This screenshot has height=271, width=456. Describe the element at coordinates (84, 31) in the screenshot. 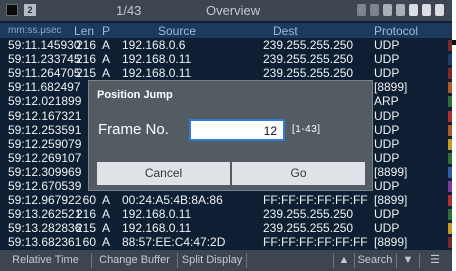

I see `column-header-len: Len` at that location.